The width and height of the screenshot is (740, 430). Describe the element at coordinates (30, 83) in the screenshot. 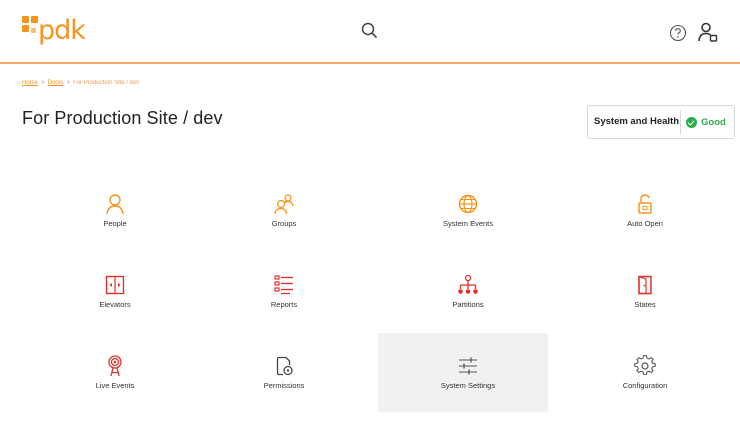

I see `breadcrumb-home: Home` at that location.